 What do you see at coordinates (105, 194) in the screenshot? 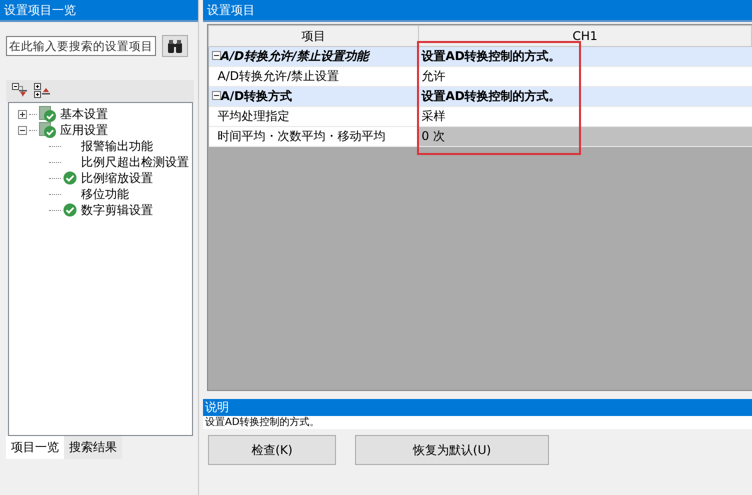
I see `tree-item: 移位功能` at bounding box center [105, 194].